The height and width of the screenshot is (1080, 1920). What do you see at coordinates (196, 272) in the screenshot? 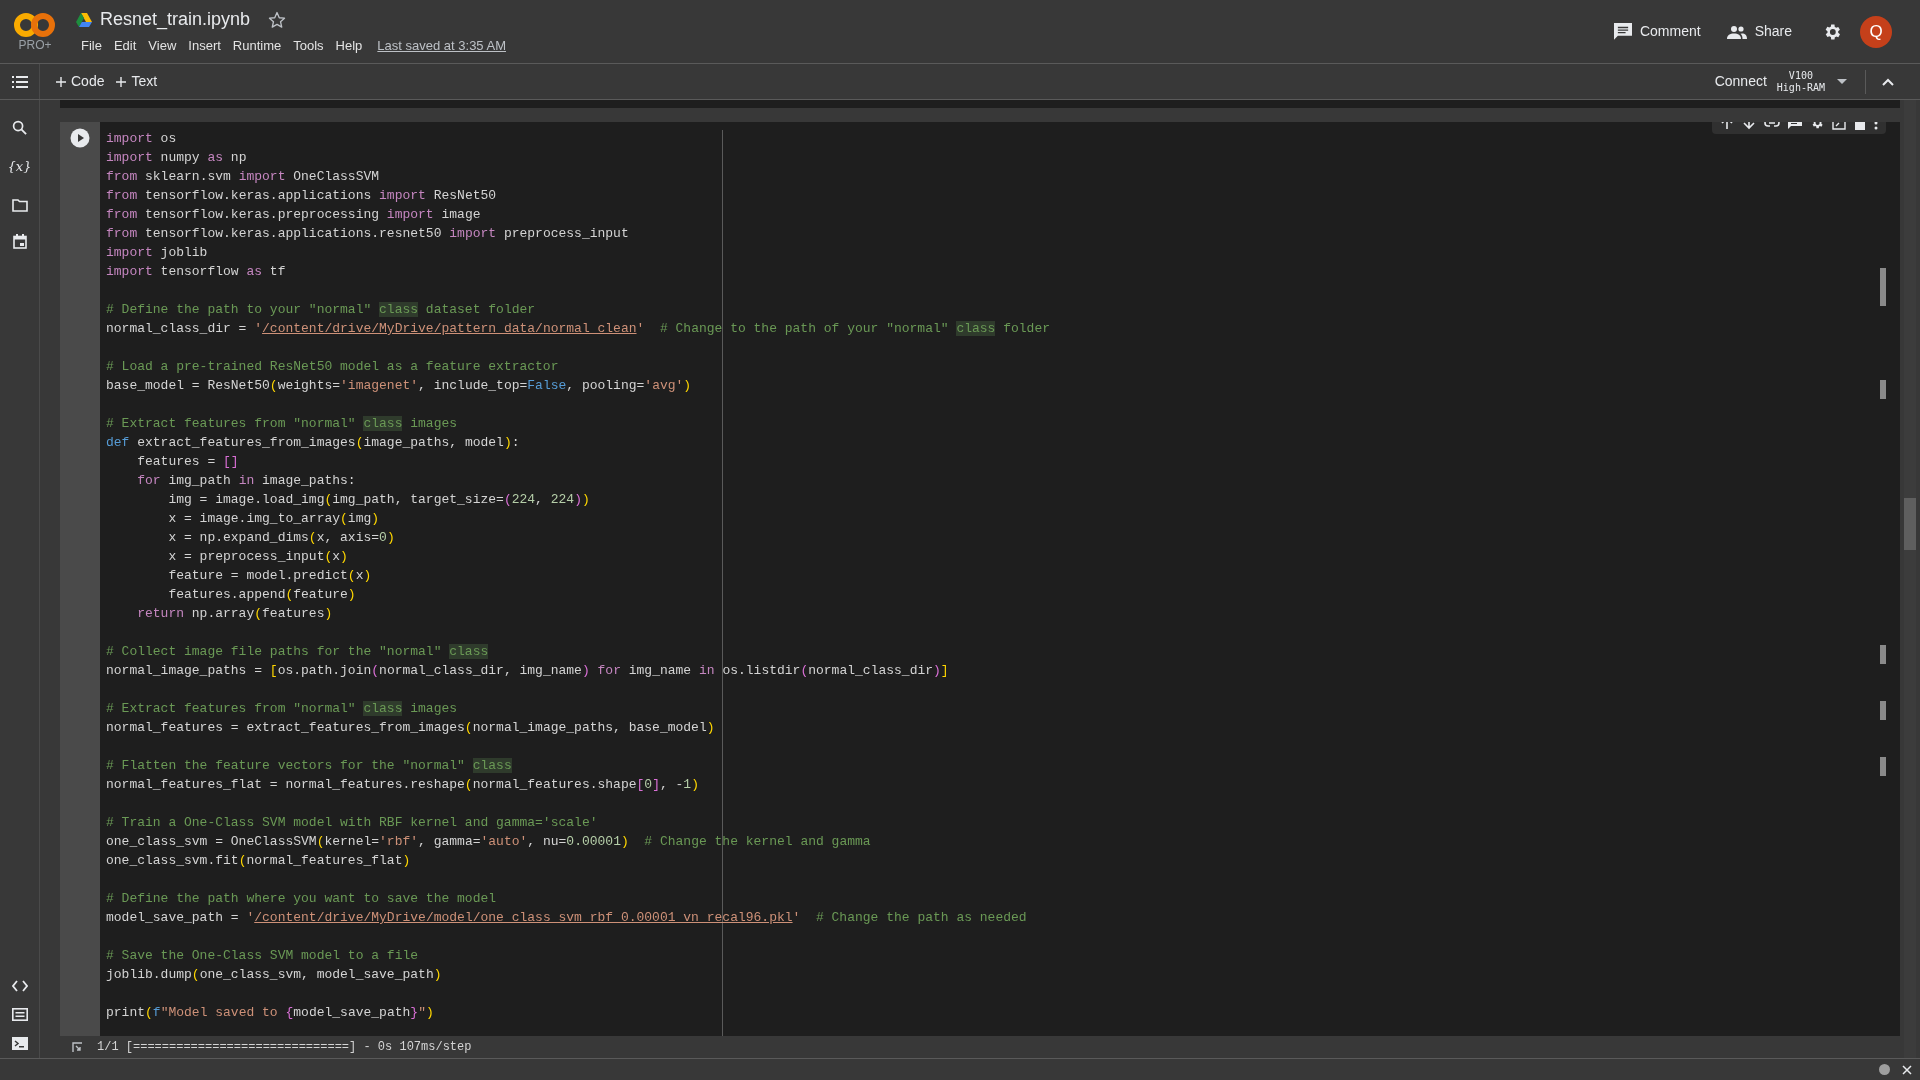
I see `code-line: import tensorflow as tf` at bounding box center [196, 272].